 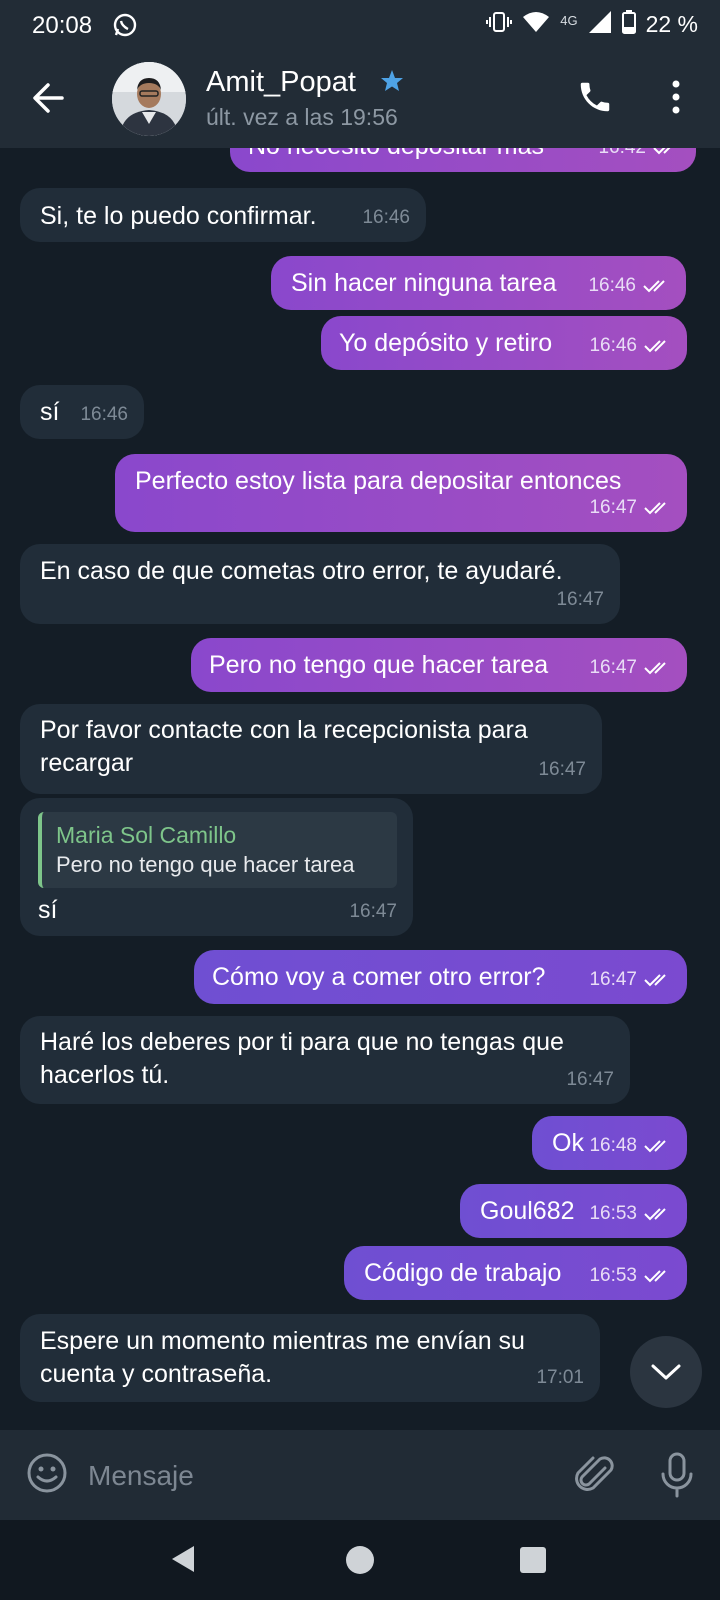 I want to click on back-button, so click(x=48, y=98).